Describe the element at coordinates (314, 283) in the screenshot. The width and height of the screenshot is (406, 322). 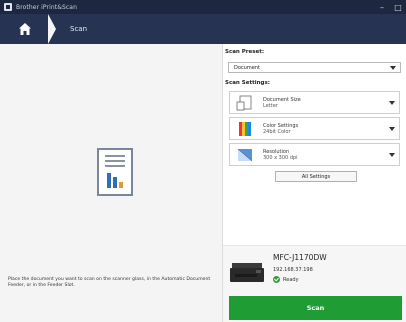
I see `device-panel: MFC-J1170DW 192.168.37.198 Ready Scan` at that location.